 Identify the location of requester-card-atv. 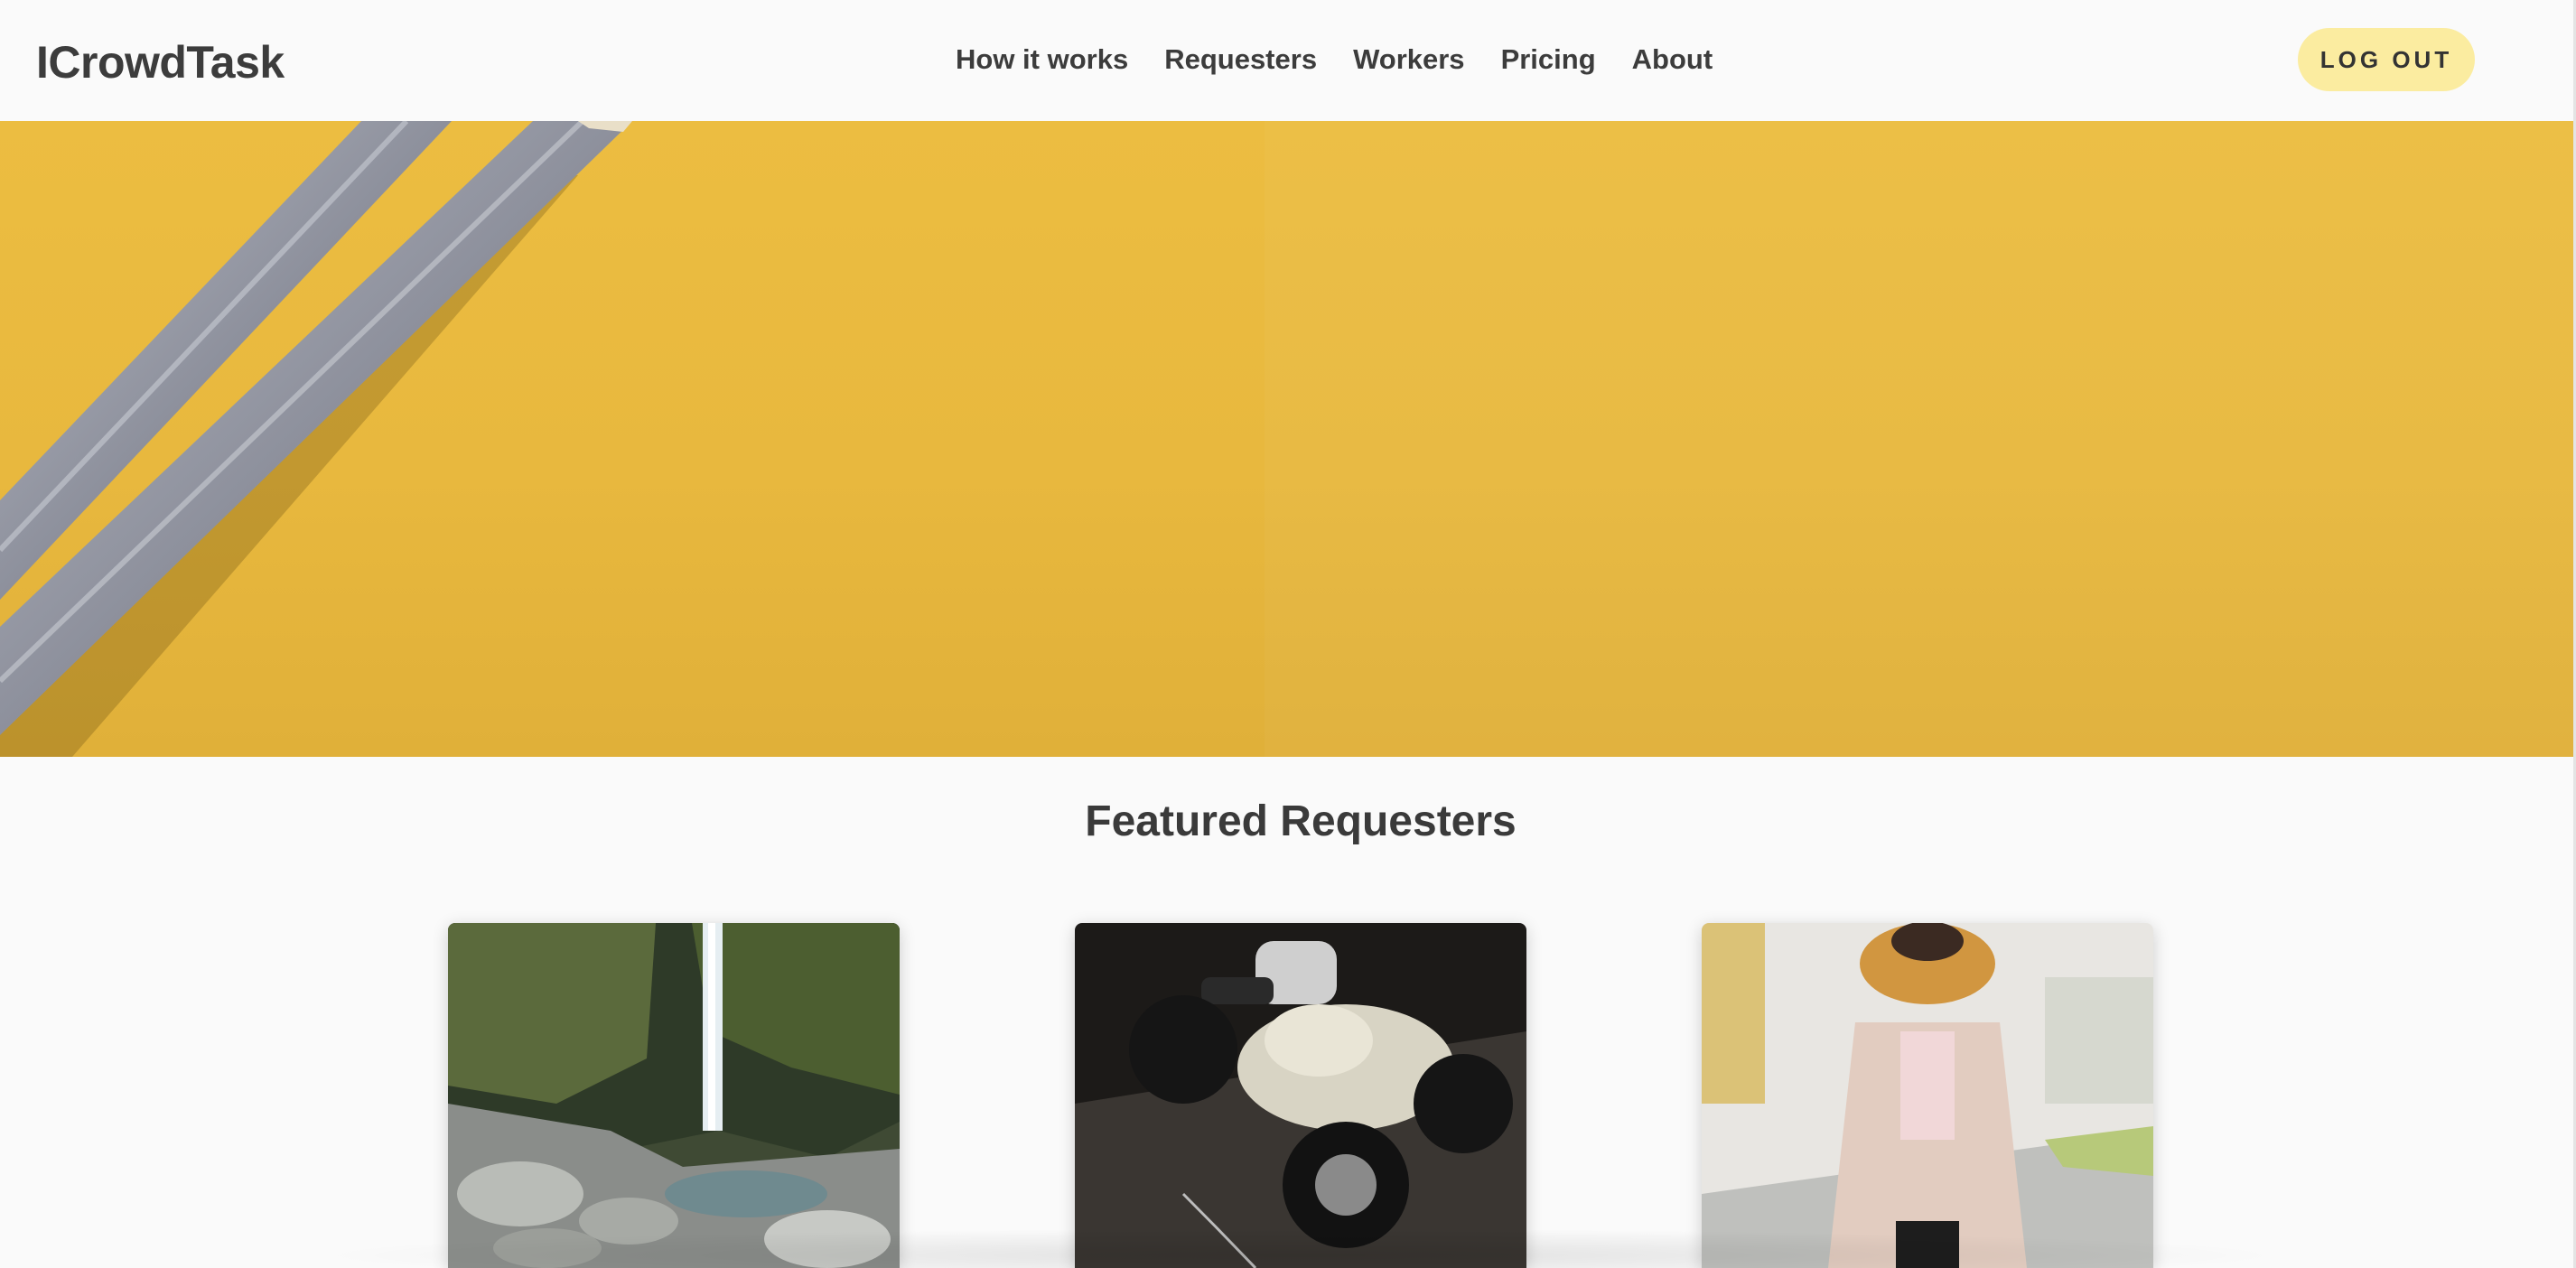
(1300, 1095).